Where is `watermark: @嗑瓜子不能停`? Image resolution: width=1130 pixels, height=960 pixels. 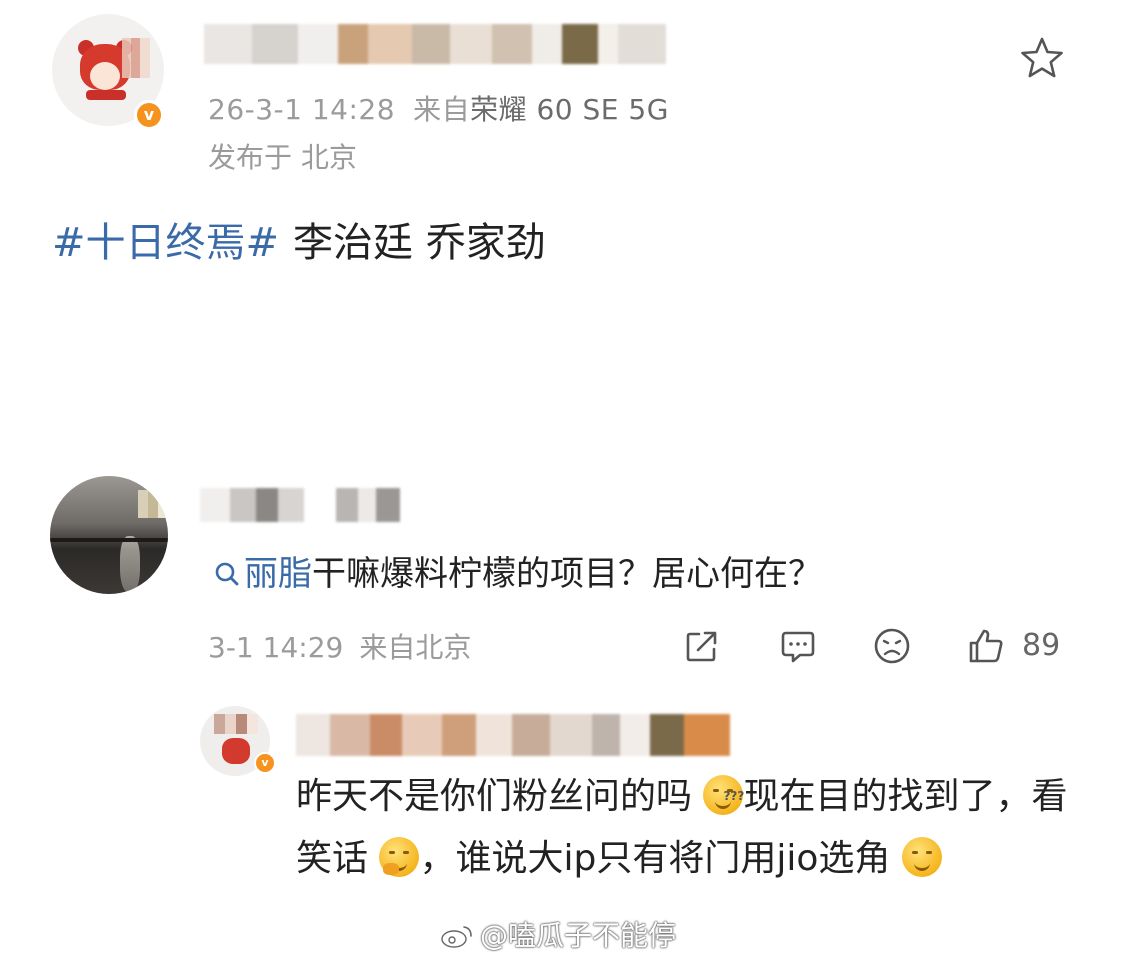 watermark: @嗑瓜子不能停 is located at coordinates (558, 934).